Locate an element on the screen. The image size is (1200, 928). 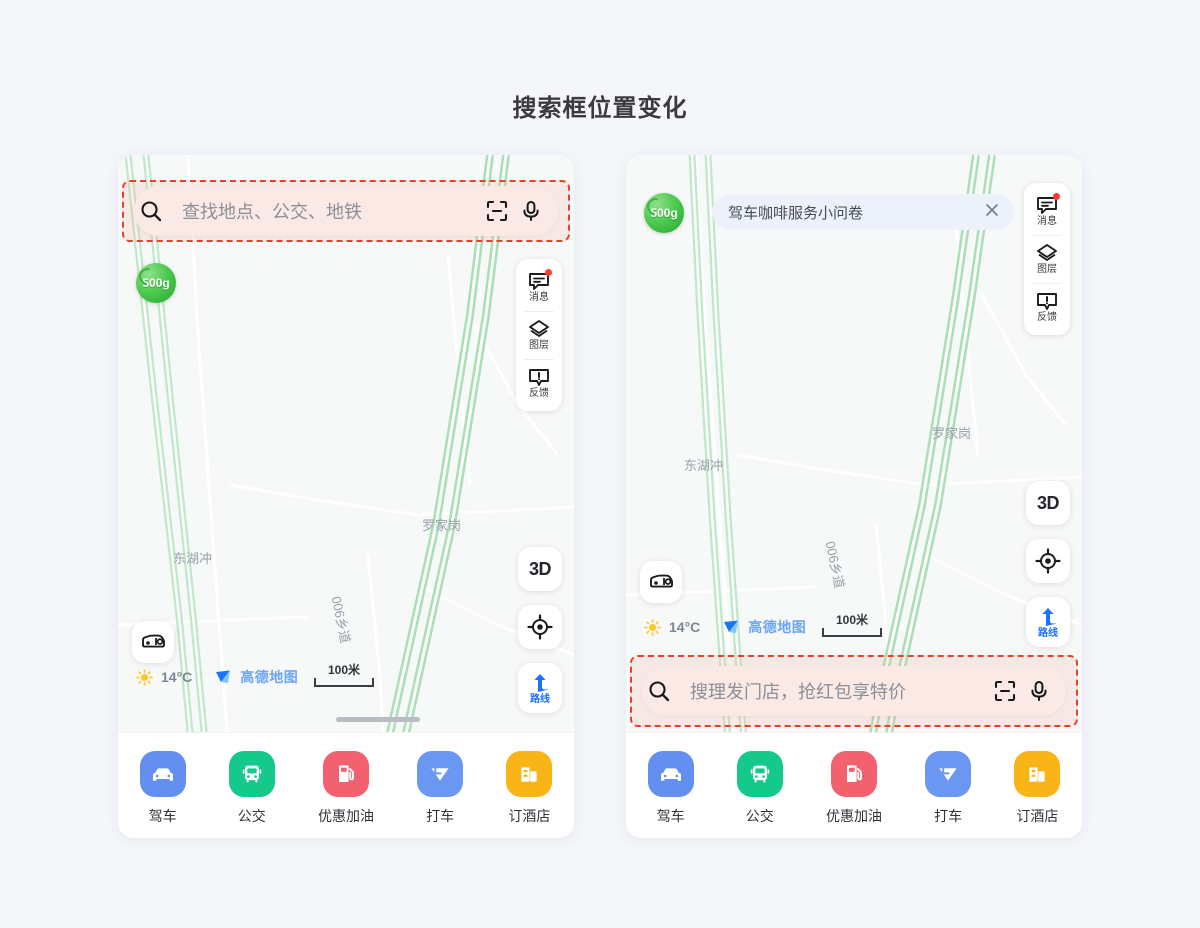
map-control-stack-right: 消息 图层 反馈 is located at coordinates (1047, 259).